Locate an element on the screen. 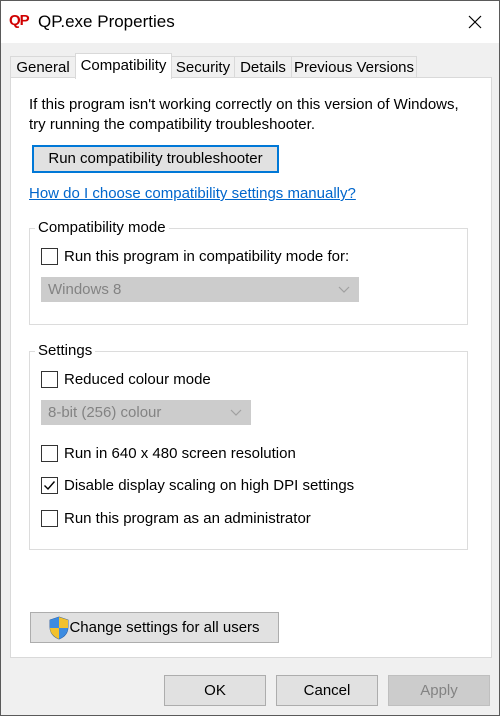 Image resolution: width=500 pixels, height=716 pixels. reduced-colour-label: Reduced colour mode is located at coordinates (137, 379).